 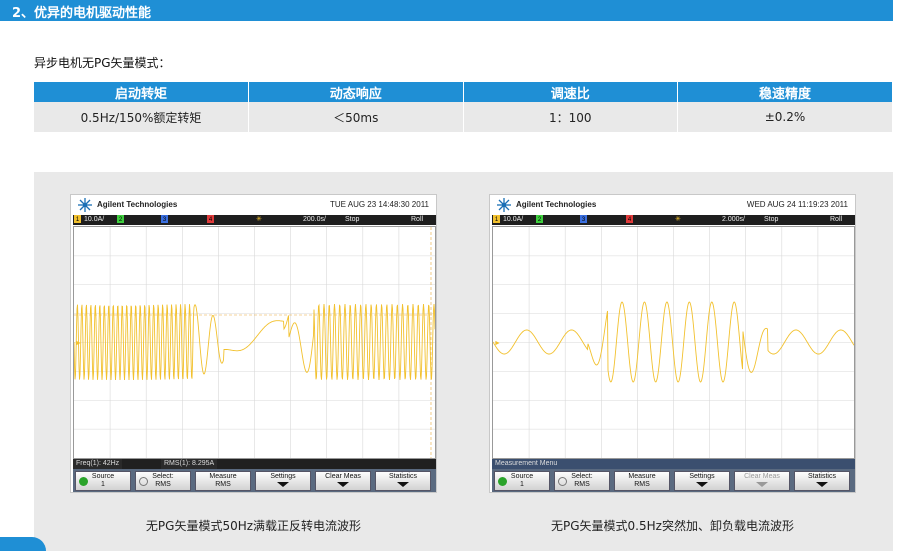 What do you see at coordinates (253, 526) in the screenshot?
I see `caption-scope-1: 无PG矢量模式50Hz满载正反转电流波形` at bounding box center [253, 526].